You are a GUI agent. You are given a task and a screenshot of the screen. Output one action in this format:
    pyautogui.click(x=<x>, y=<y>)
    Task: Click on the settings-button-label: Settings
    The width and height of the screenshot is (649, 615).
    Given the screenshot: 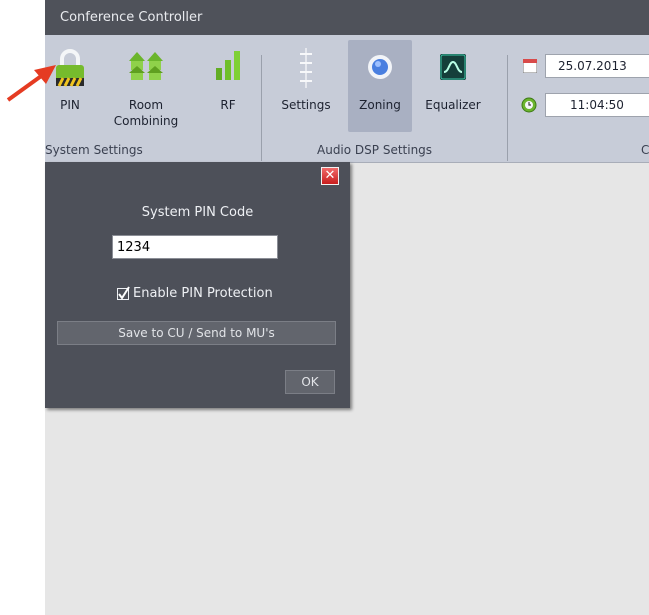 What is the action you would take?
    pyautogui.click(x=306, y=105)
    